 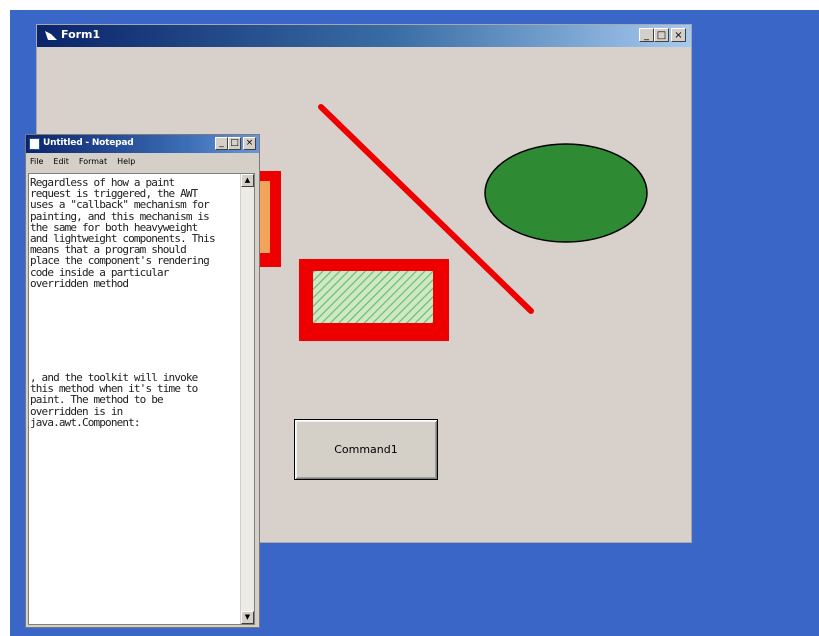 I want to click on notepad-menubar: File Edit Format Help, so click(x=142, y=161).